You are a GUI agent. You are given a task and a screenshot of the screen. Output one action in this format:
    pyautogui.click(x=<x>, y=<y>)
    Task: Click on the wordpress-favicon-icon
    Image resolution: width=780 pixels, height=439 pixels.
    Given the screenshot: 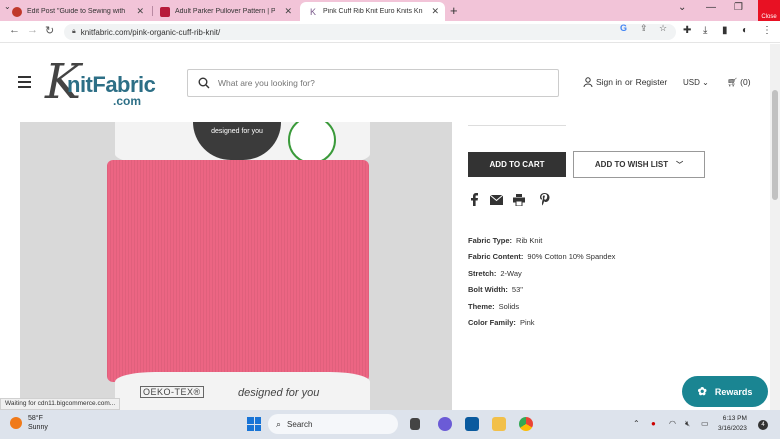 What is the action you would take?
    pyautogui.click(x=17, y=11)
    